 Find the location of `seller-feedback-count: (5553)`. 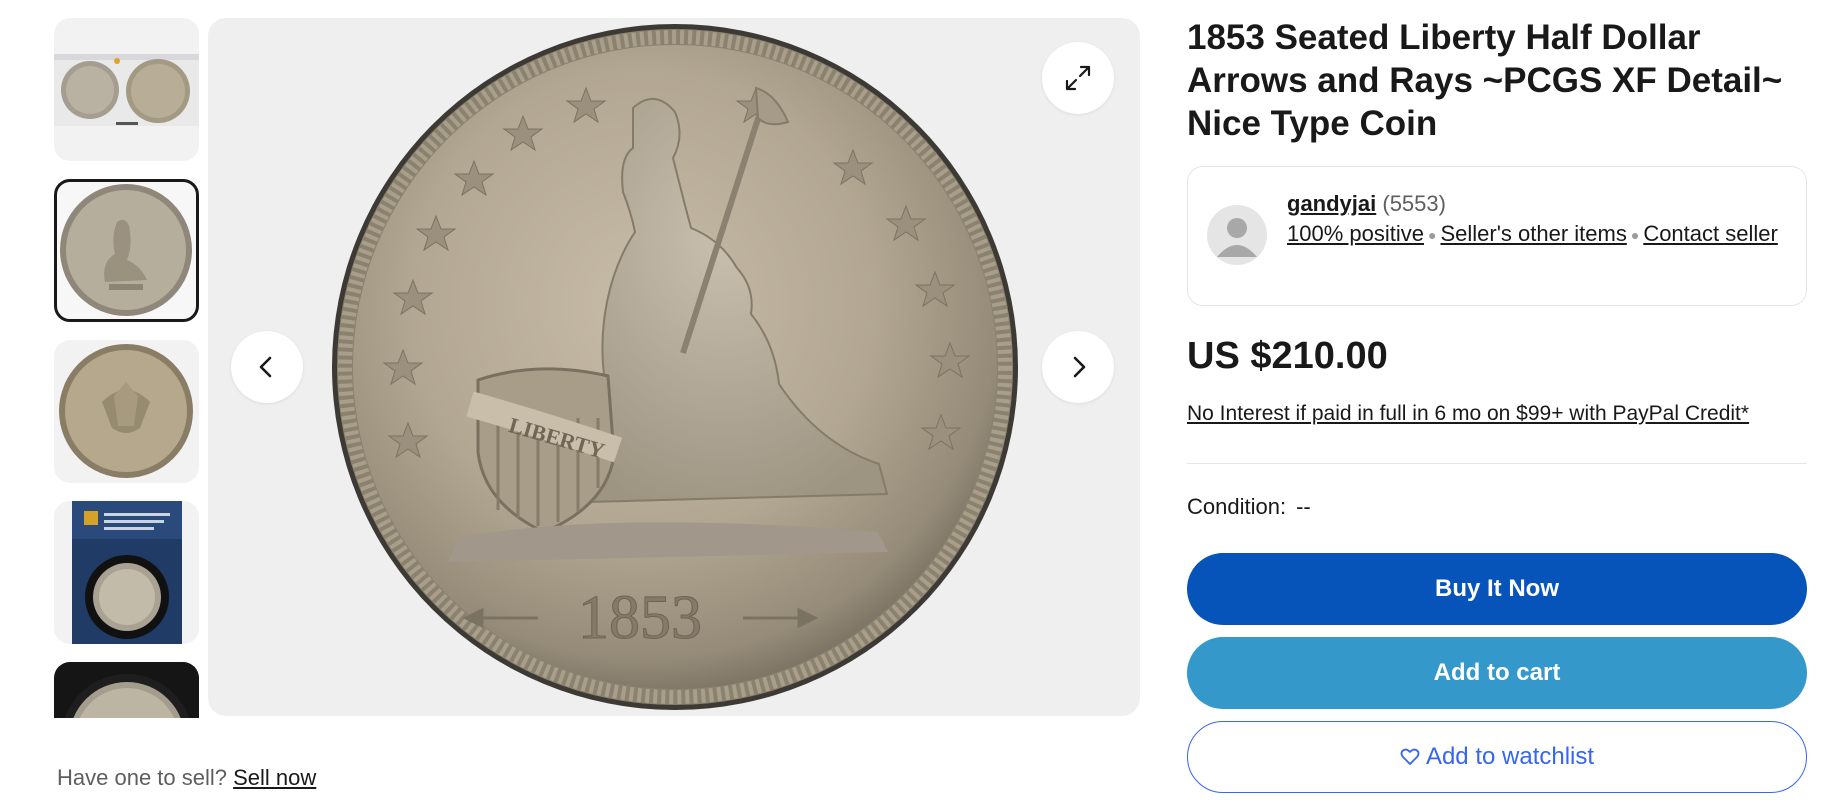

seller-feedback-count: (5553) is located at coordinates (1414, 203).